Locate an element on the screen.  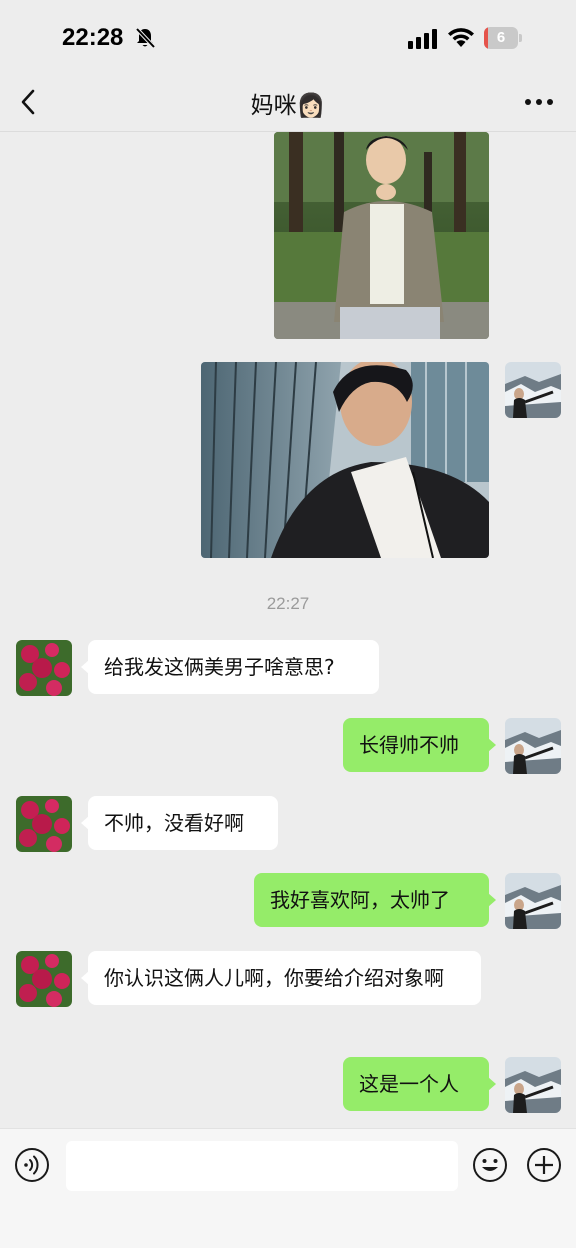
battery-icon: 6 is located at coordinates (503, 38).